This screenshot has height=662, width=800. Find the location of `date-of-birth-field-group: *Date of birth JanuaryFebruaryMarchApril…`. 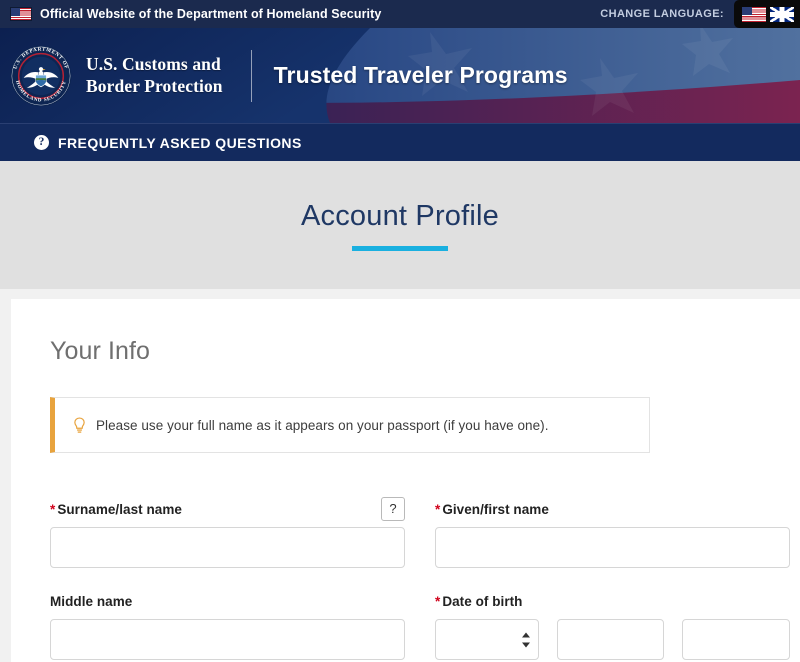

date-of-birth-field-group: *Date of birth JanuaryFebruaryMarchApril… is located at coordinates (613, 626).